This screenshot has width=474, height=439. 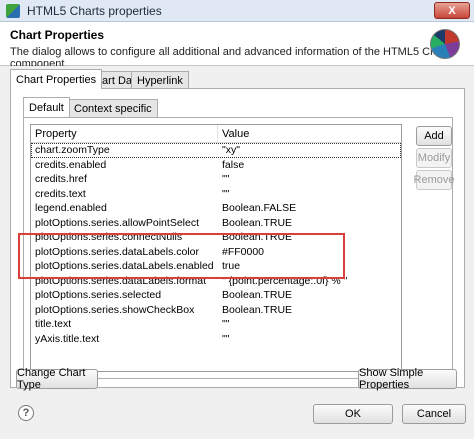 What do you see at coordinates (124, 194) in the screenshot?
I see `property-cell: credits.text` at bounding box center [124, 194].